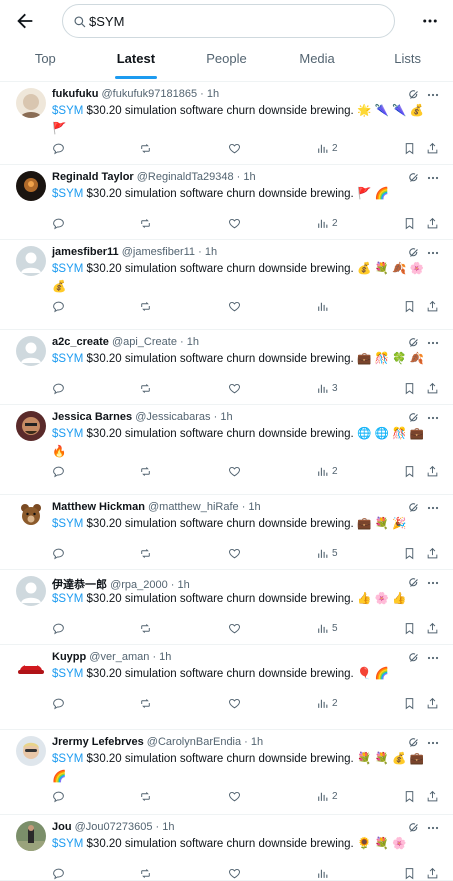  I want to click on tab-lists: Lists, so click(407, 62).